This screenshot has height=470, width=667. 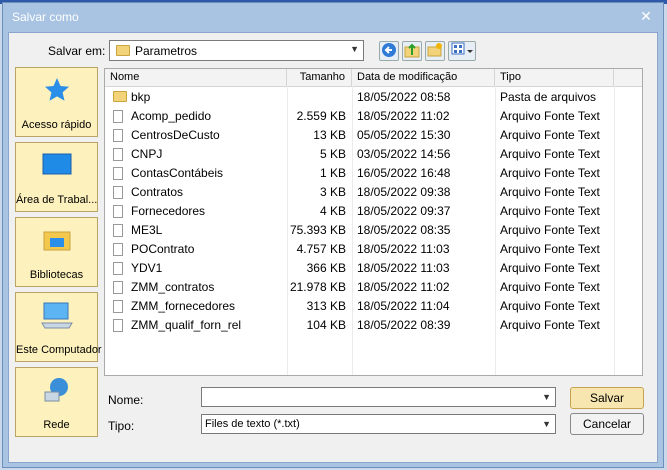 I want to click on filetype-select: Files de texto (*.txt) ▼, so click(x=378, y=424).